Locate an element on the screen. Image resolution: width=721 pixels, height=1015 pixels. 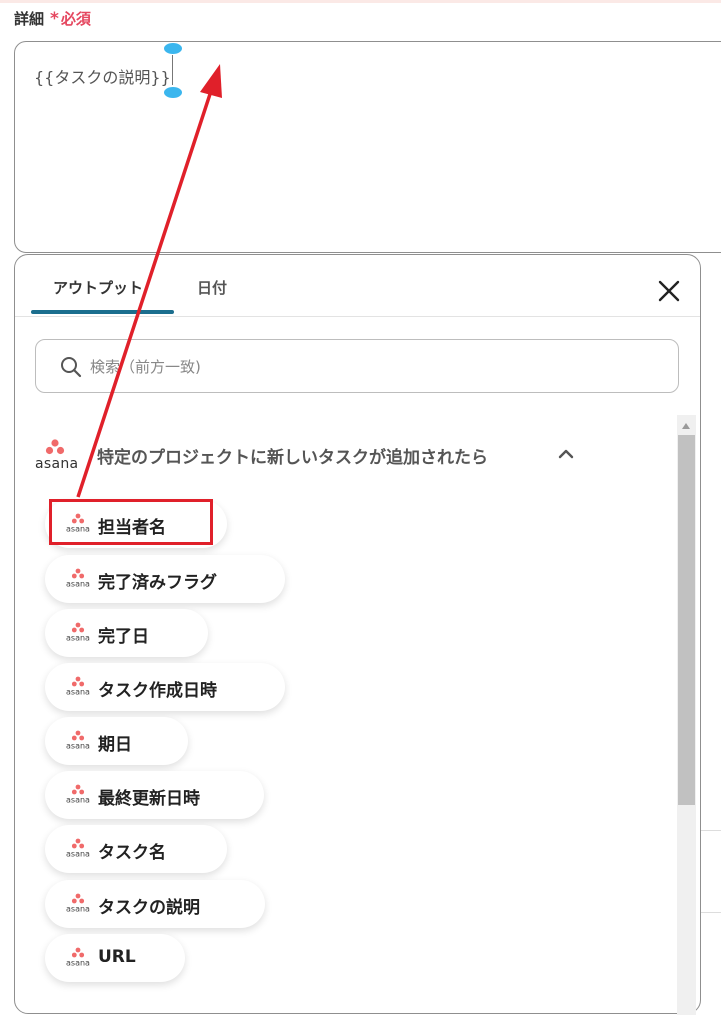
selection-handle-bottom is located at coordinates (173, 92).